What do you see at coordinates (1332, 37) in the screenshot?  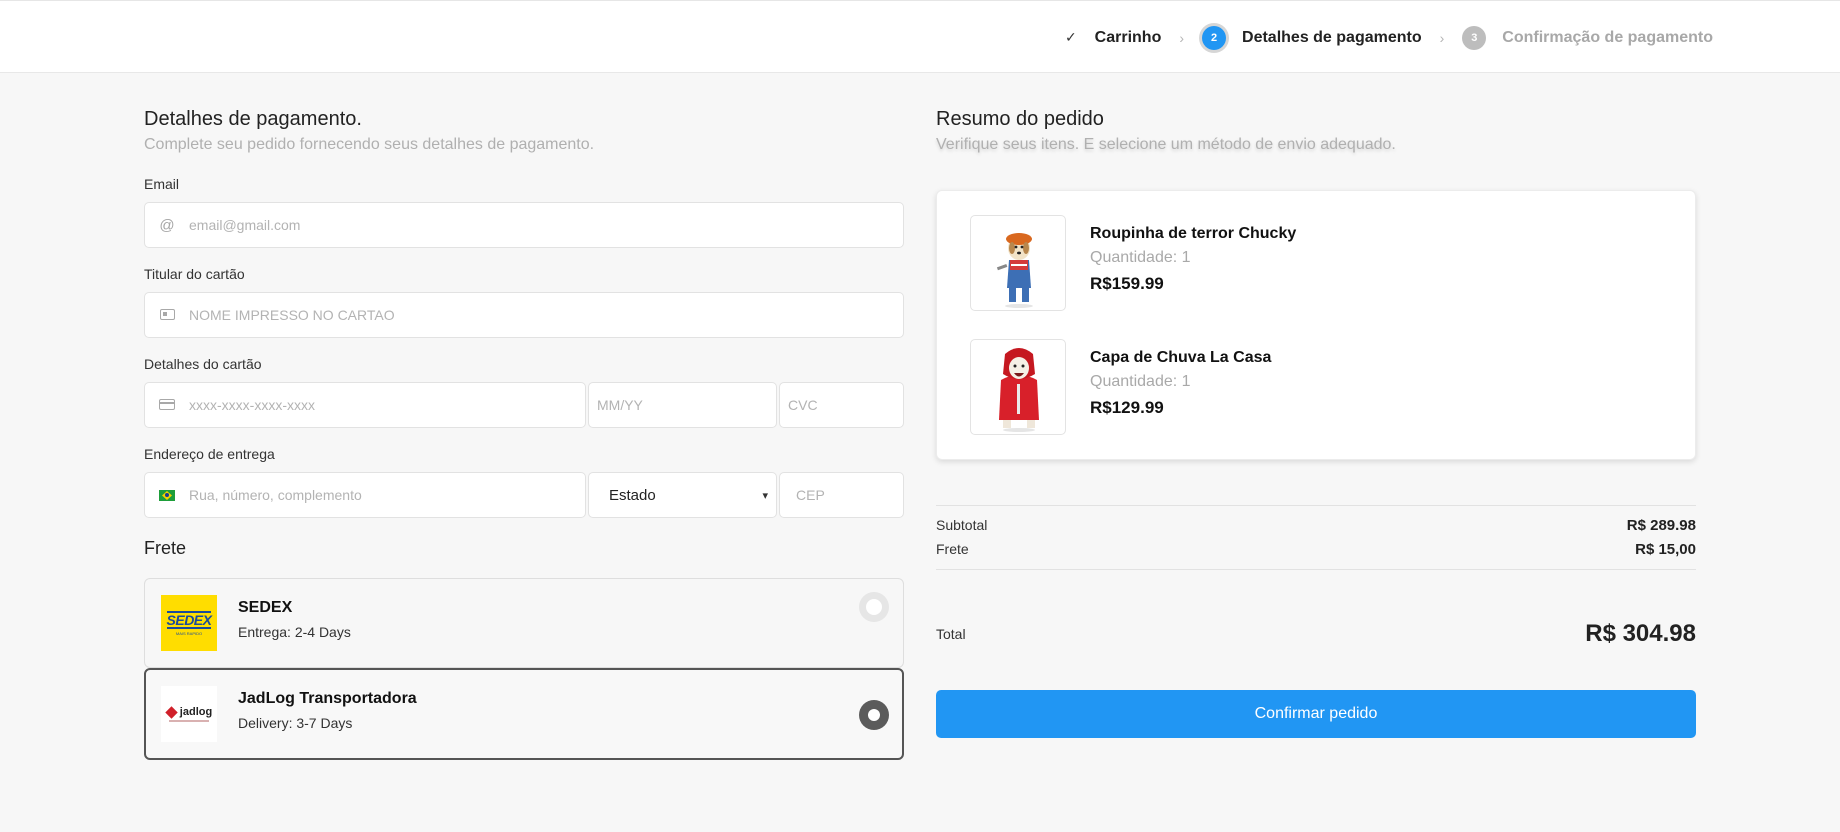 I see `step-payment-label: Detalhes de pagamento` at bounding box center [1332, 37].